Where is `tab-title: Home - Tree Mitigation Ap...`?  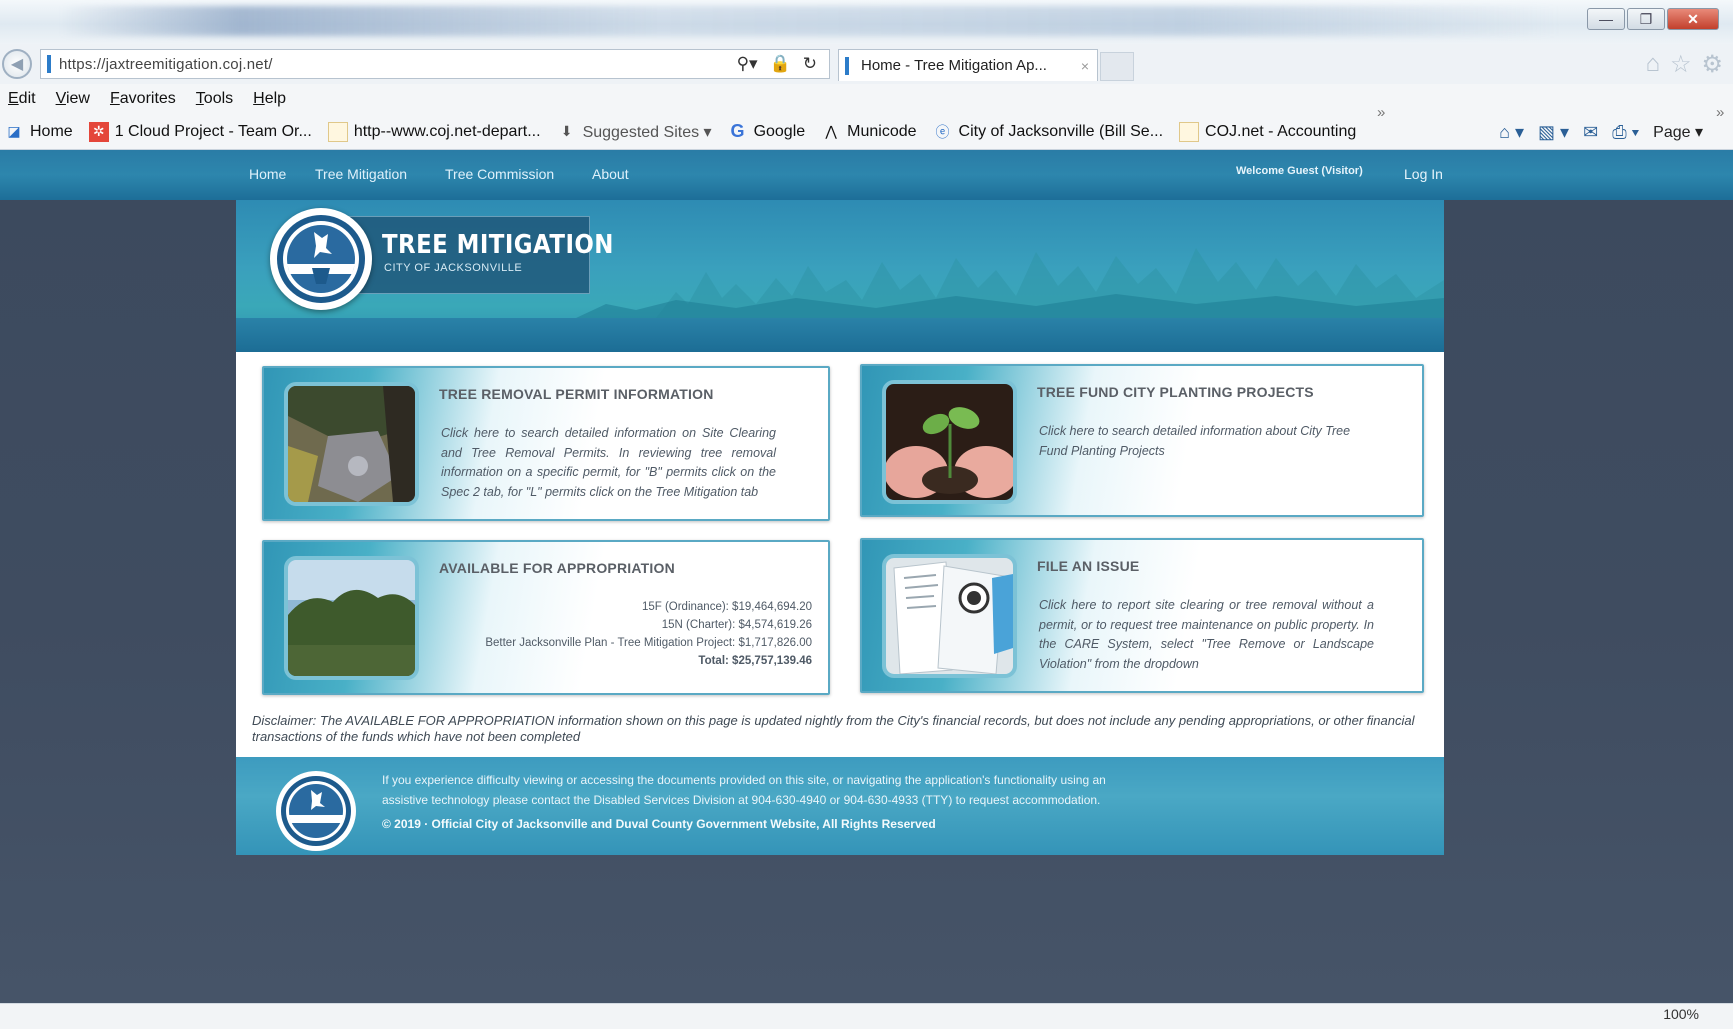 tab-title: Home - Tree Mitigation Ap... is located at coordinates (954, 65).